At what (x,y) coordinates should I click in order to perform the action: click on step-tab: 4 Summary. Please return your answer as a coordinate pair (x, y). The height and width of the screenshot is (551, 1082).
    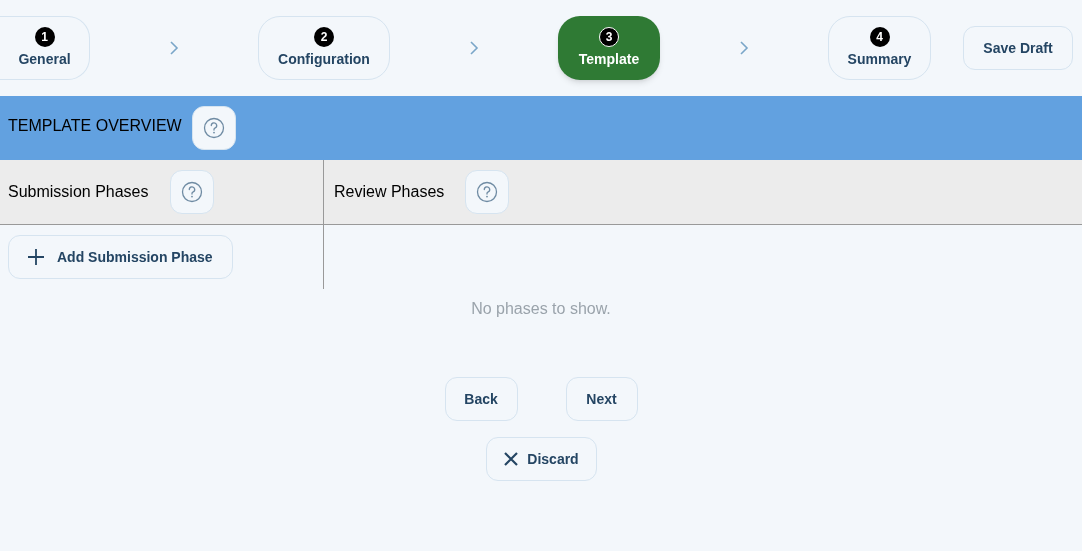
    Looking at the image, I should click on (879, 48).